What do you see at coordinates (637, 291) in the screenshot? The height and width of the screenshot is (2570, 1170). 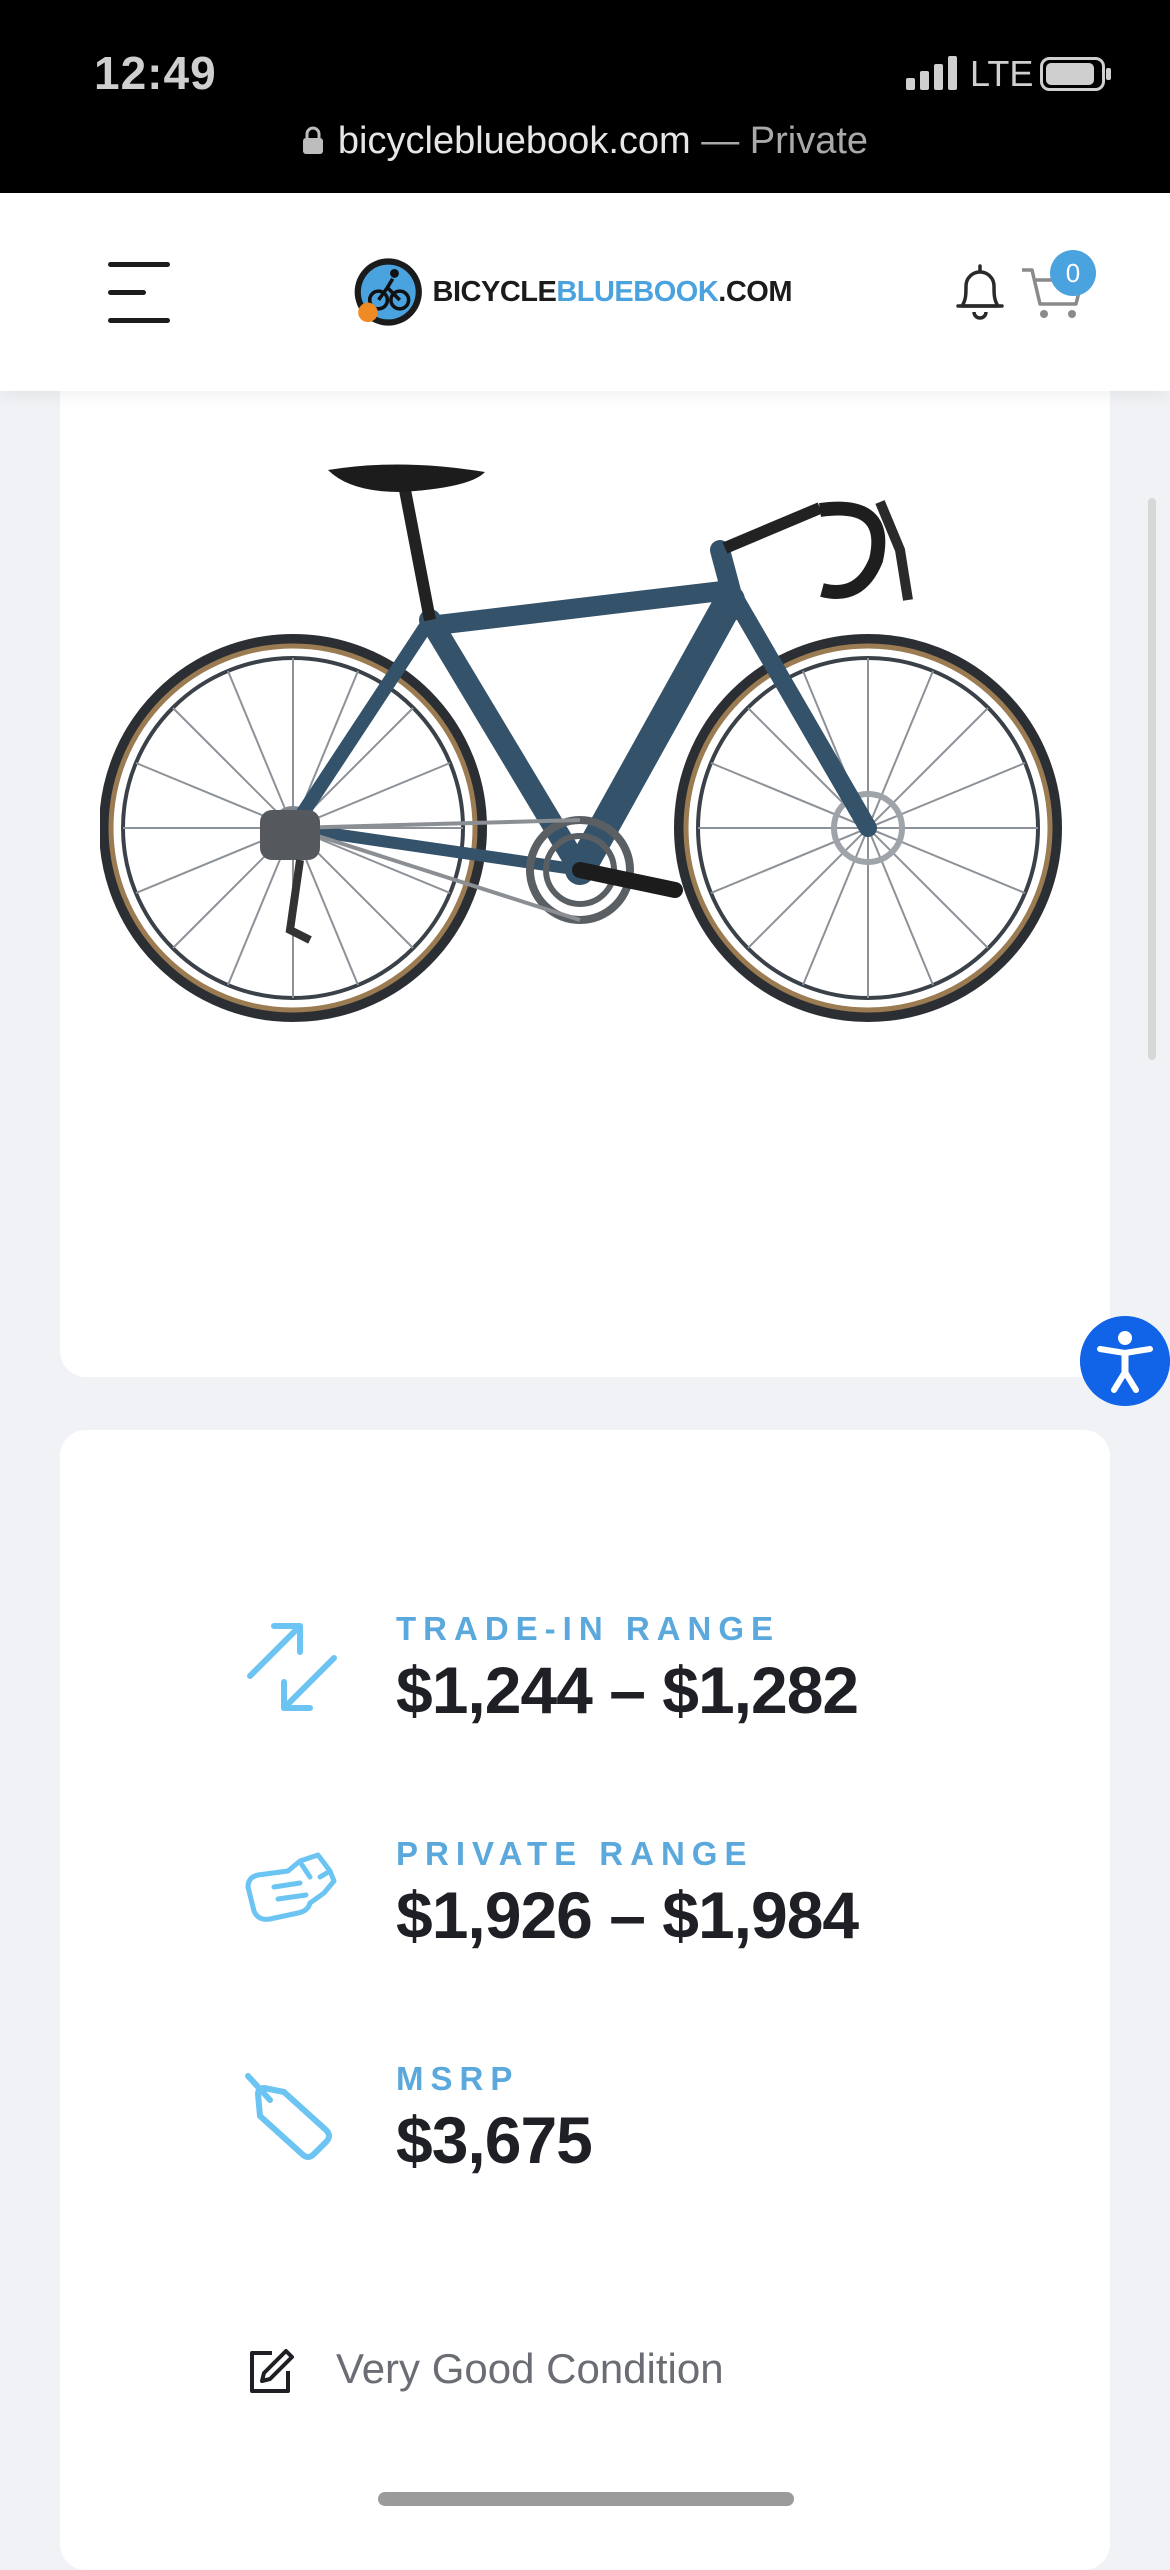 I see `logo-text-bluebook: BLUEBOOK` at bounding box center [637, 291].